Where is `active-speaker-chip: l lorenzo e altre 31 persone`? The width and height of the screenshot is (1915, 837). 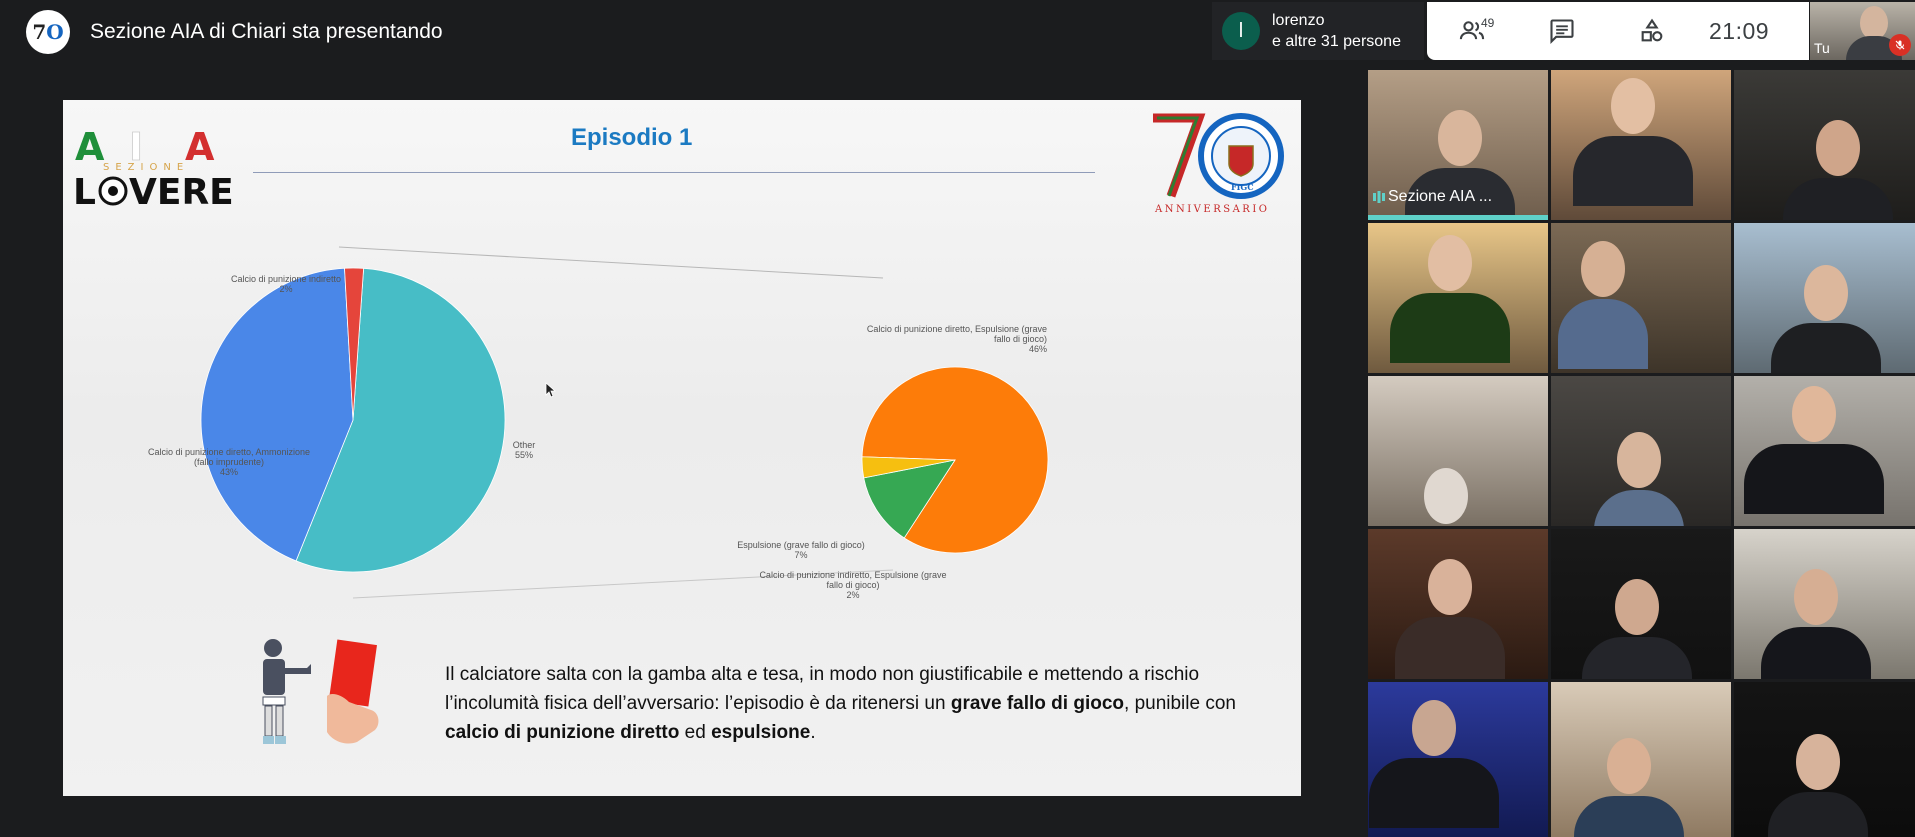
active-speaker-chip: l lorenzo e altre 31 persone is located at coordinates (1318, 31).